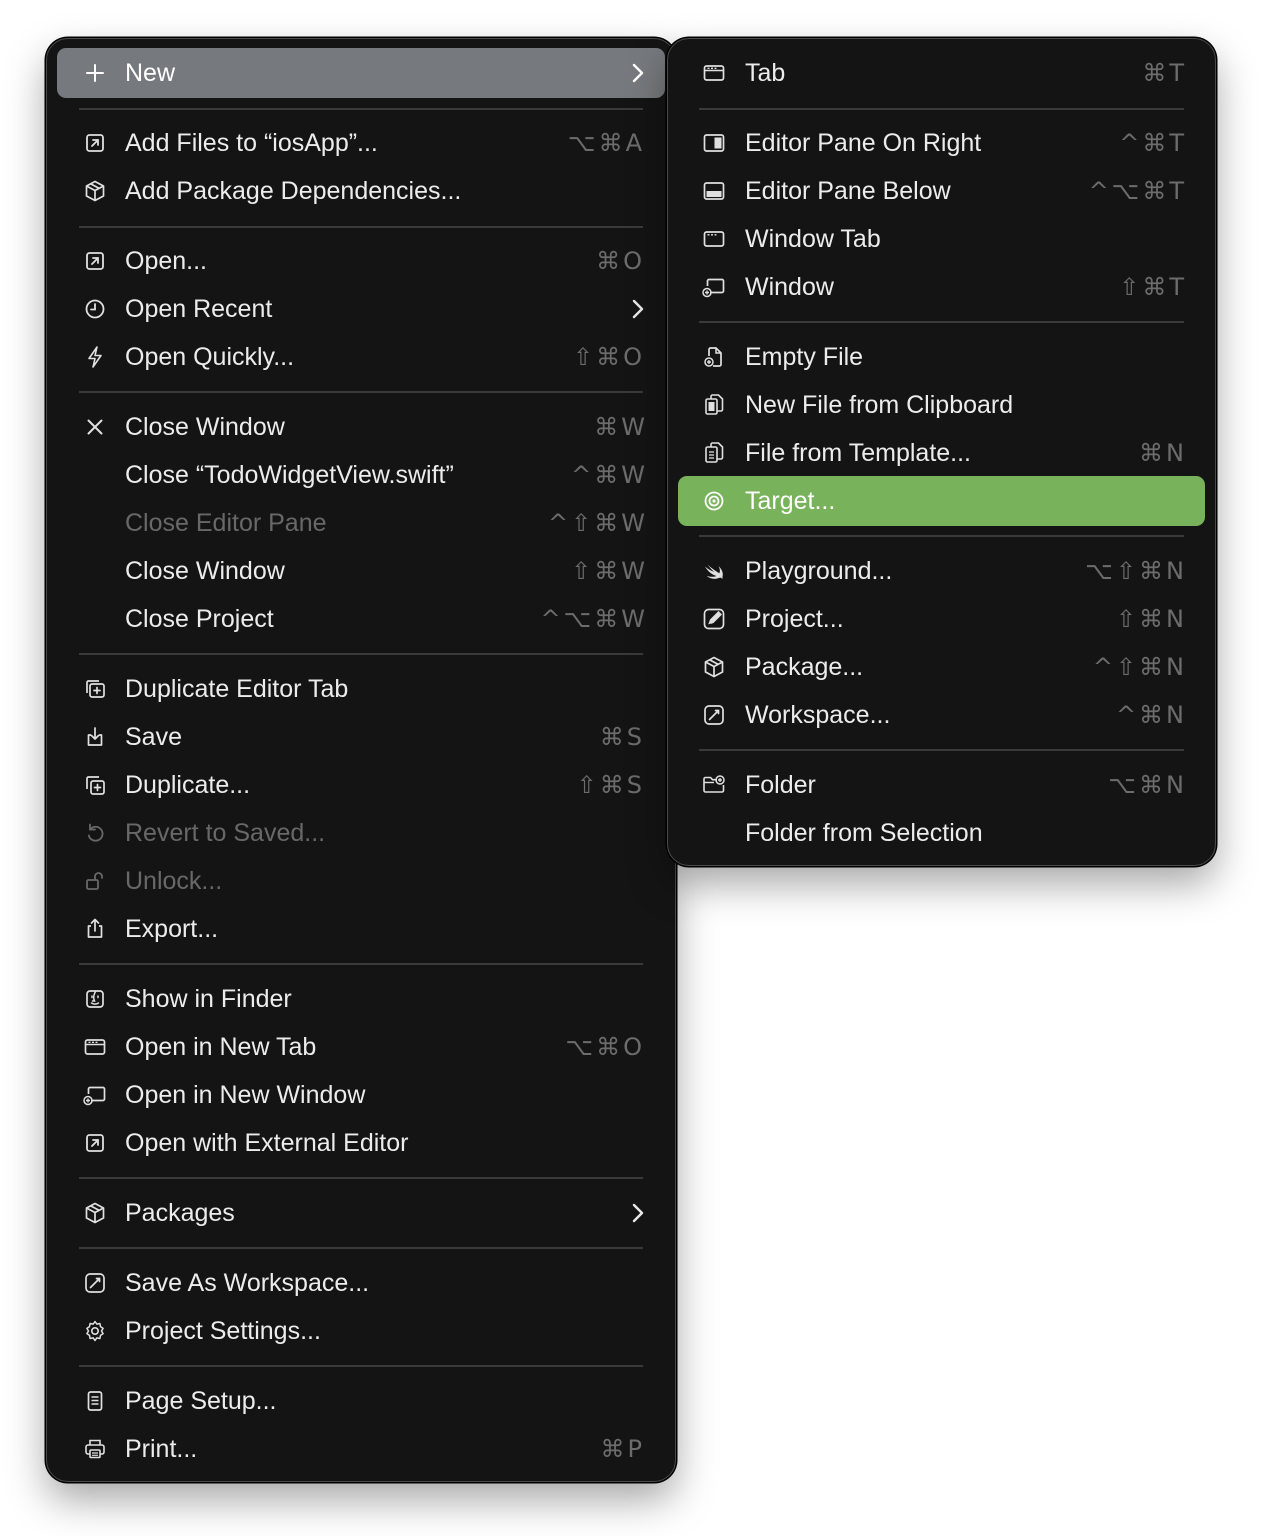 The image size is (1262, 1536). I want to click on menu-item-show-in-finder: Show in Finder, so click(361, 999).